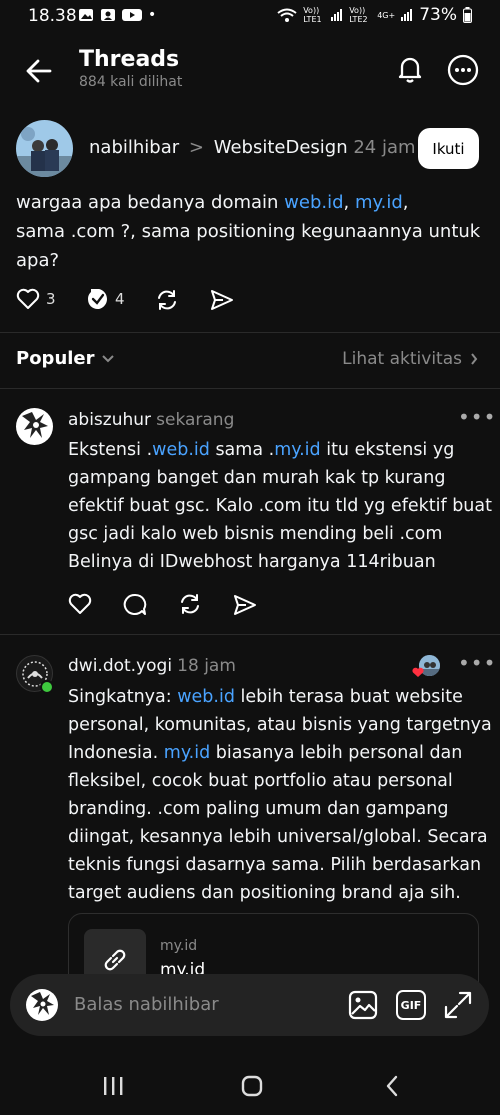 This screenshot has height=1115, width=500. What do you see at coordinates (392, 1086) in the screenshot?
I see `back-nav-icon` at bounding box center [392, 1086].